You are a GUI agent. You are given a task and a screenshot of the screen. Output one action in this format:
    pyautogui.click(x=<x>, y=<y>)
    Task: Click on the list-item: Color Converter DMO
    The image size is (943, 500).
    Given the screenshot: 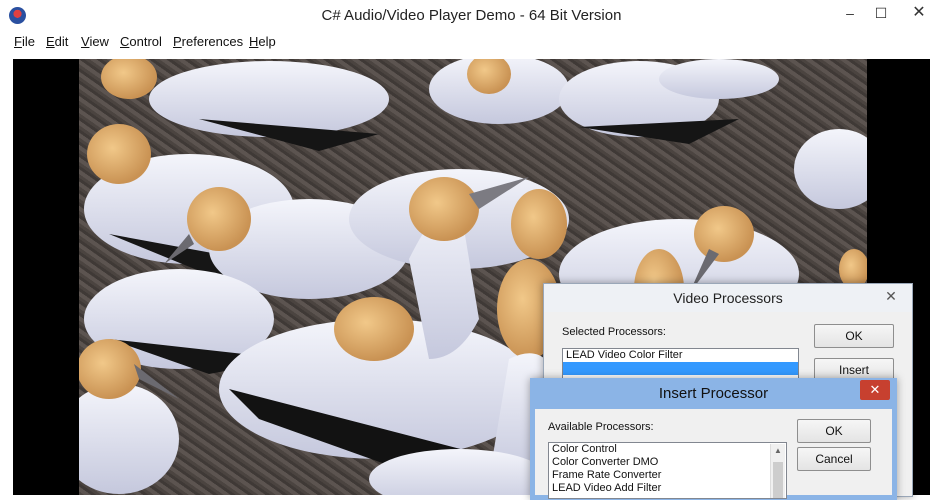 What is the action you would take?
    pyautogui.click(x=667, y=462)
    